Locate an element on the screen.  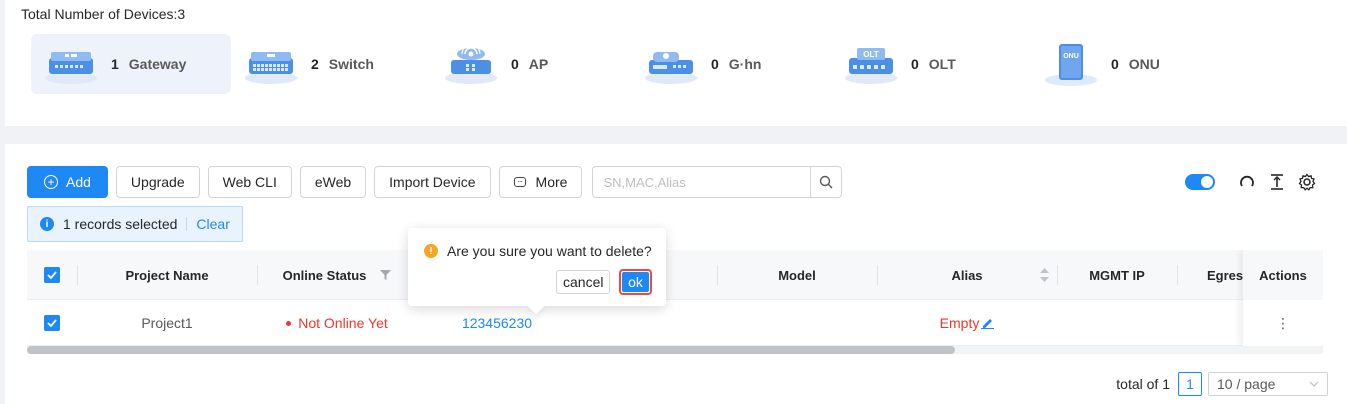
pagination-total: total of 1 is located at coordinates (1143, 384).